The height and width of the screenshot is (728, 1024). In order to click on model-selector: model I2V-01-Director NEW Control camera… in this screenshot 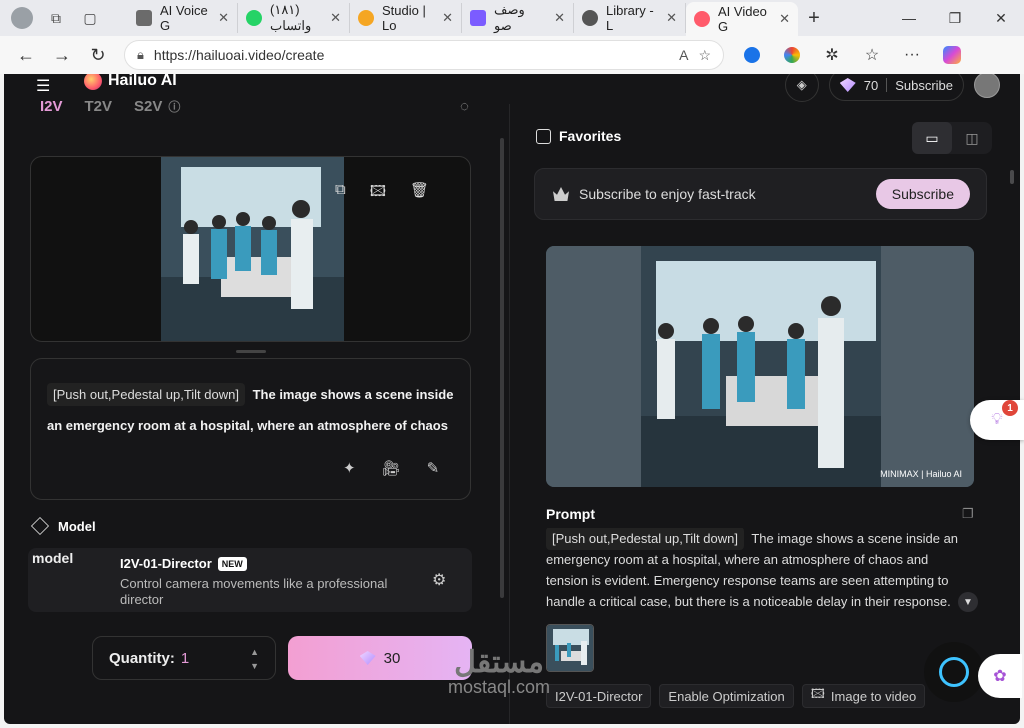, I will do `click(250, 580)`.